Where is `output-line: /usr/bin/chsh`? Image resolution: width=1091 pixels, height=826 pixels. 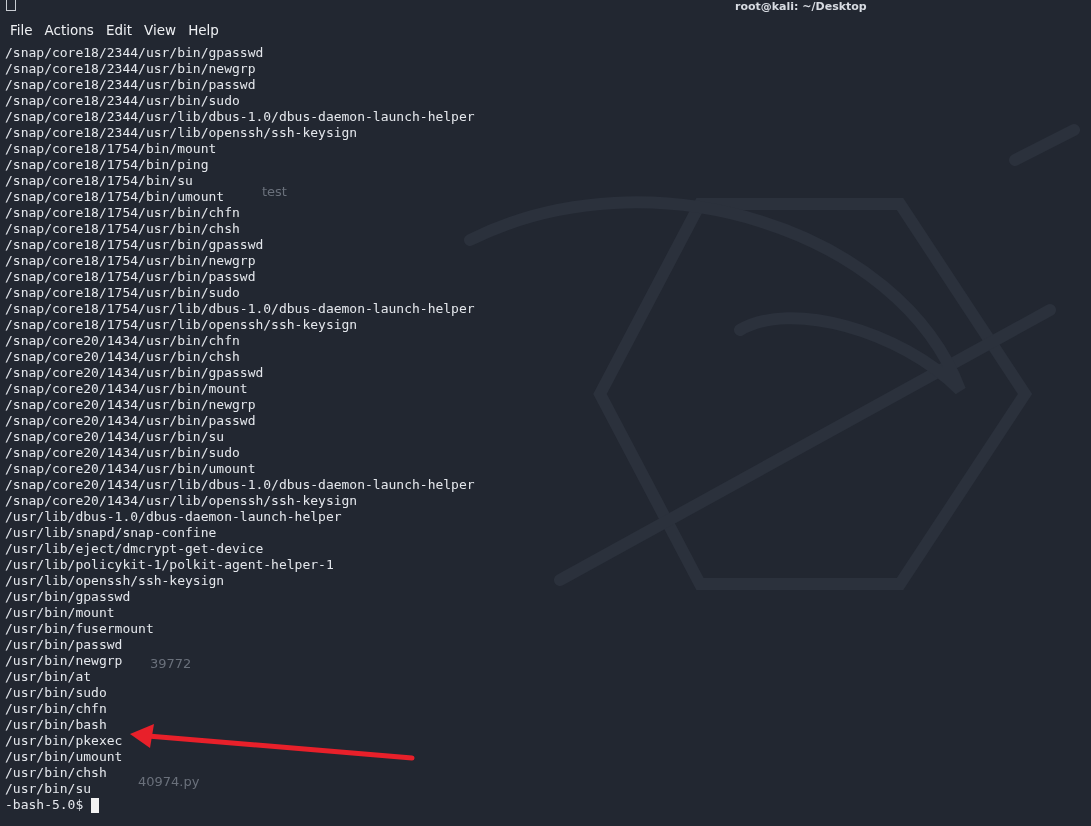 output-line: /usr/bin/chsh is located at coordinates (56, 773).